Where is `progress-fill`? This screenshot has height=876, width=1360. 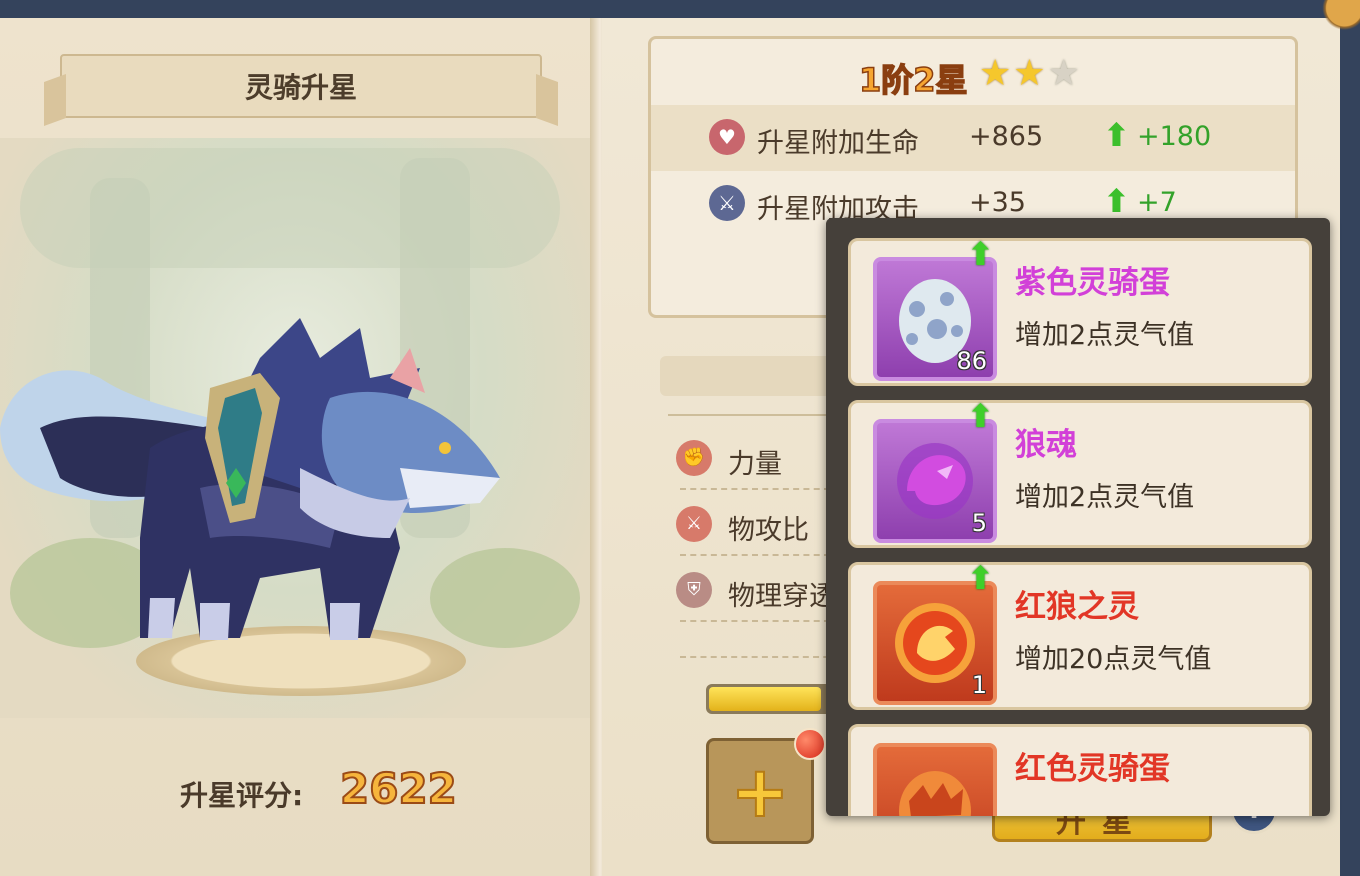
progress-fill is located at coordinates (765, 699).